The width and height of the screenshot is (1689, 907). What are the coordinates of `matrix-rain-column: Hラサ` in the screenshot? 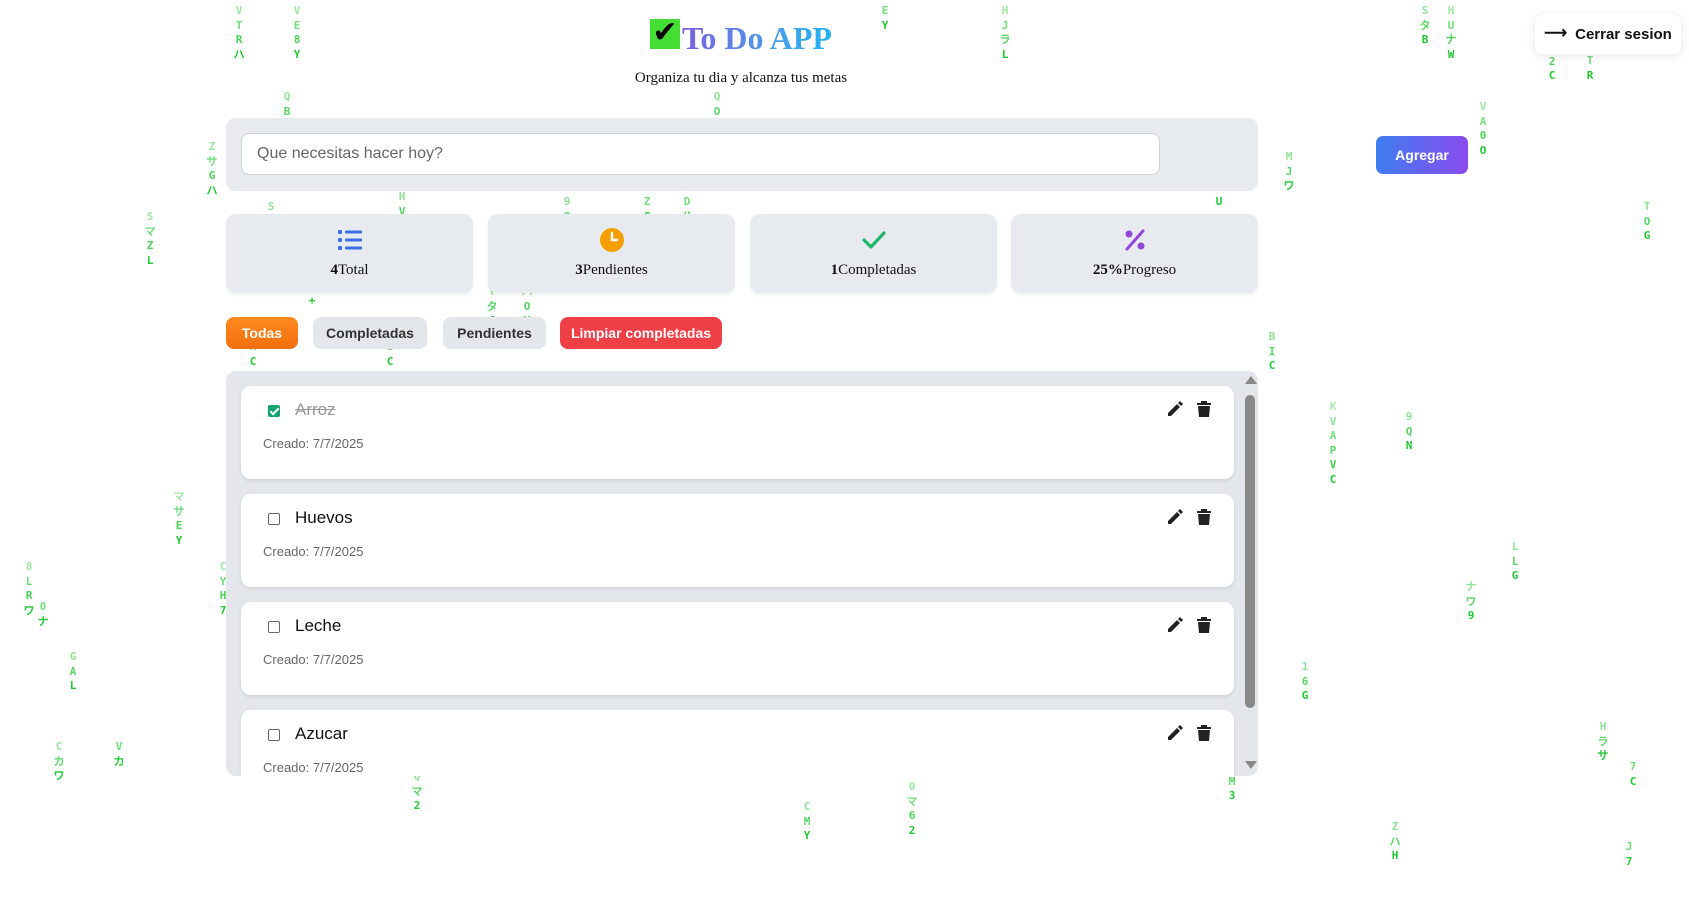 It's located at (1603, 741).